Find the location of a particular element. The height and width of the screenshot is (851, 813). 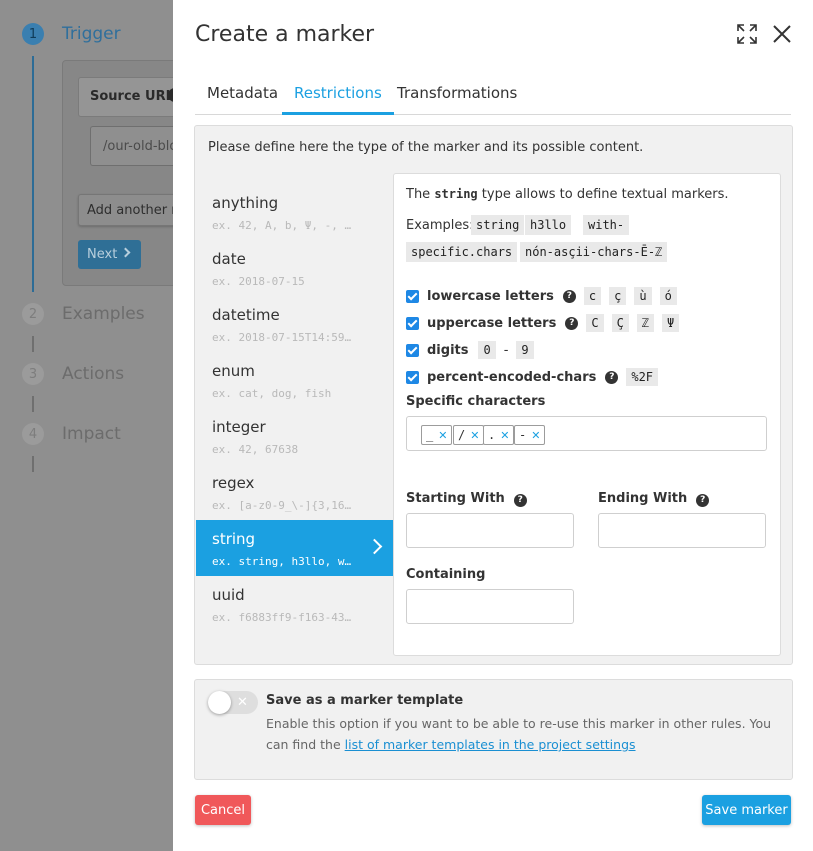

char-tag: . ✕ is located at coordinates (499, 435).